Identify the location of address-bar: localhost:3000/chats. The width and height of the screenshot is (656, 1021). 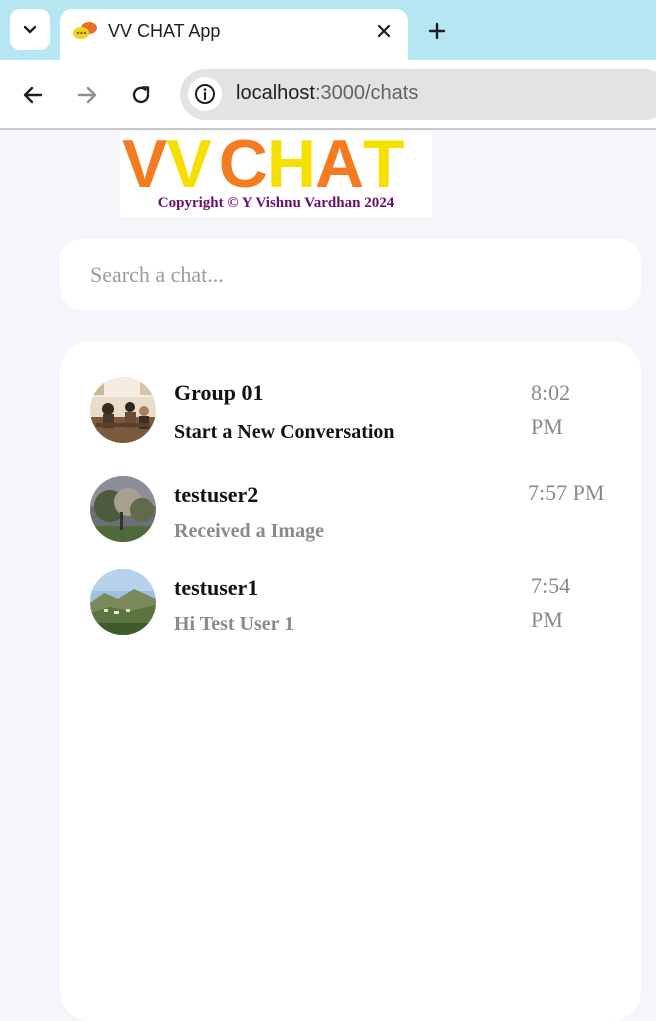
(418, 94).